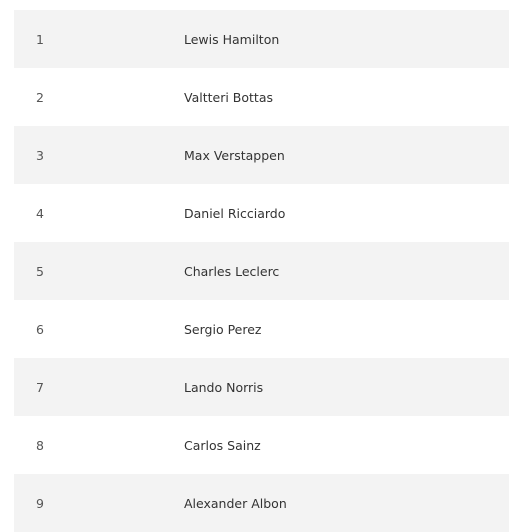 Image resolution: width=509 pixels, height=532 pixels. What do you see at coordinates (232, 271) in the screenshot?
I see `driver-name-cell: Charles Leclerc` at bounding box center [232, 271].